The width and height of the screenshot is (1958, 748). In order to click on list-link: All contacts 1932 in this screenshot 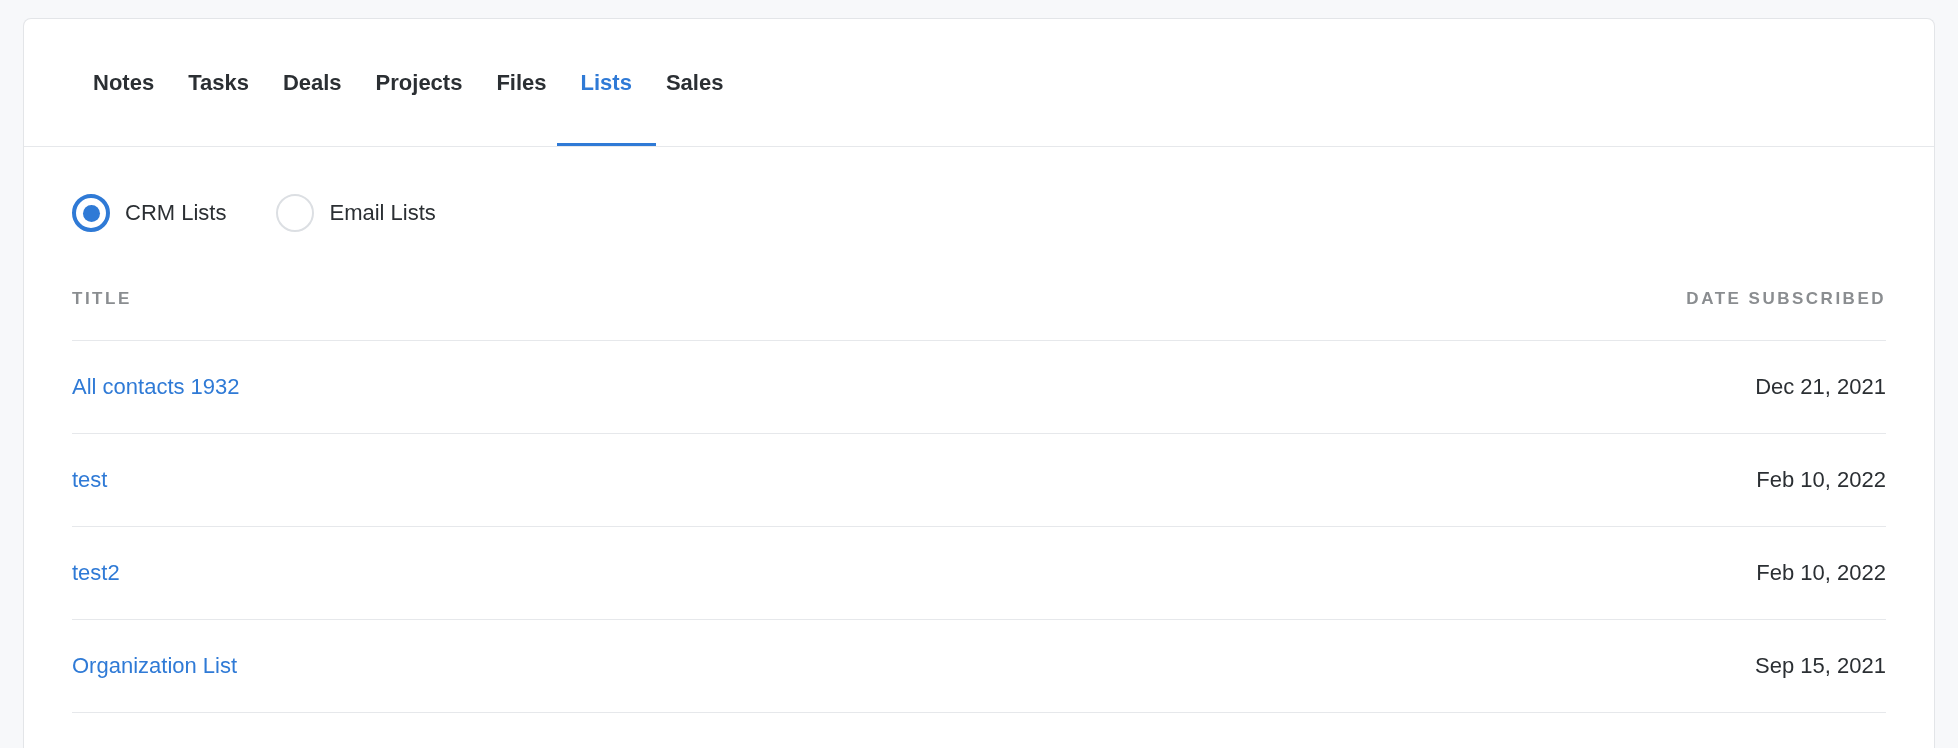, I will do `click(156, 387)`.